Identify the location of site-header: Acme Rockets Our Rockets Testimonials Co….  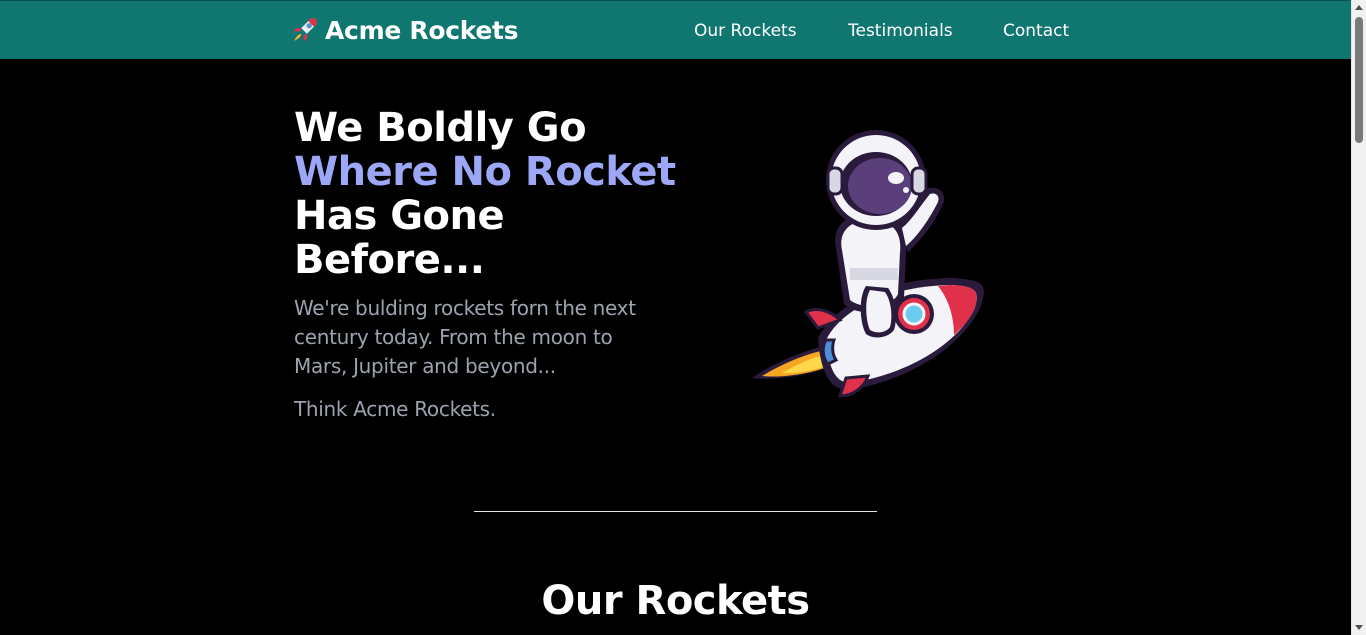
(675, 29).